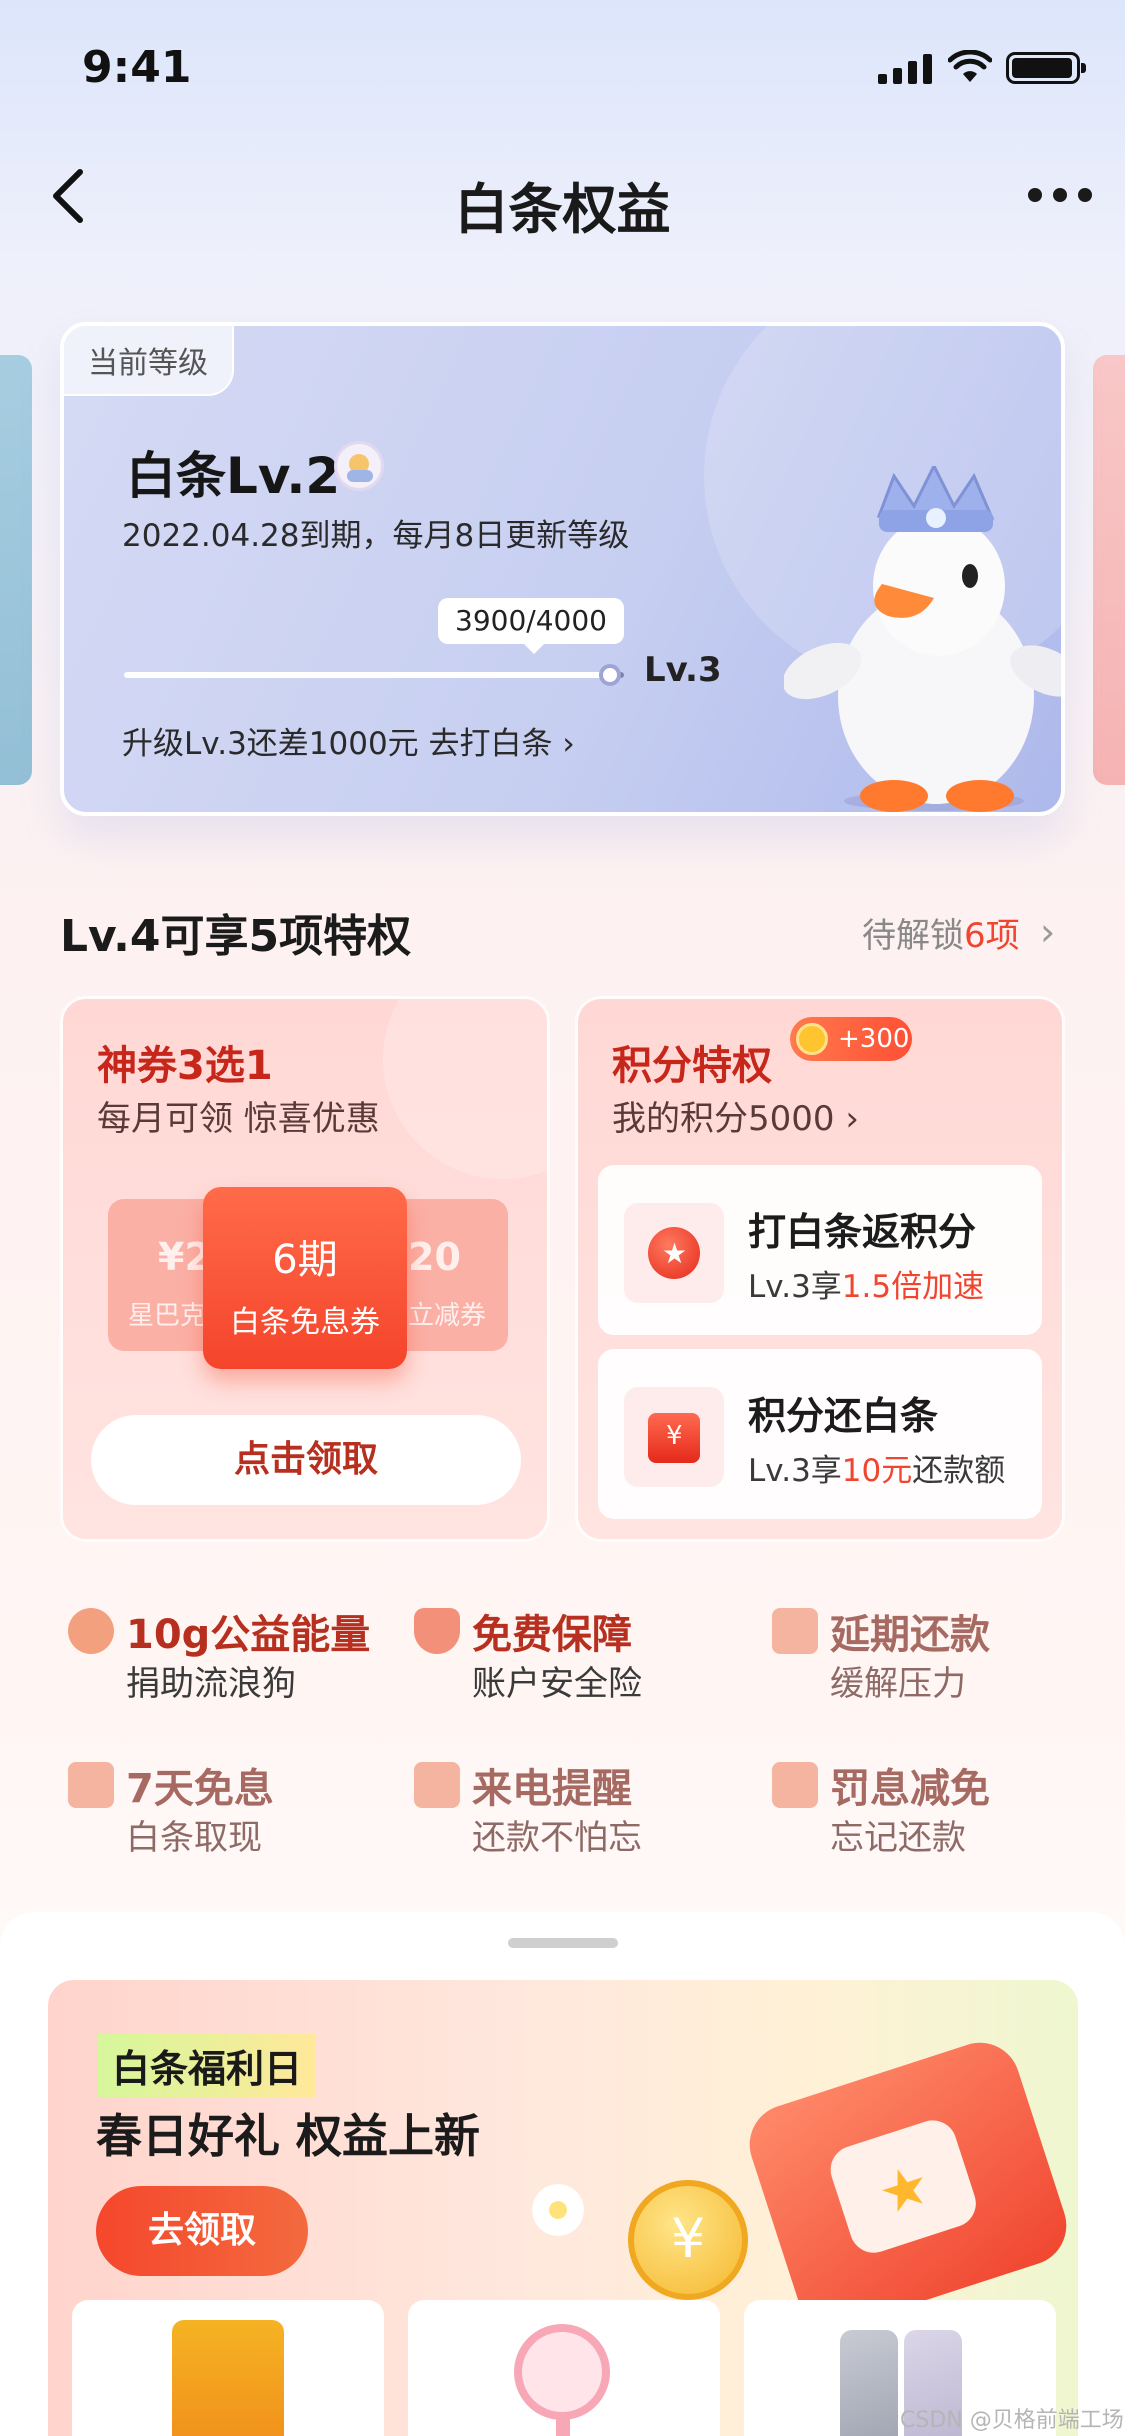 This screenshot has height=2436, width=1125. Describe the element at coordinates (674, 1253) in the screenshot. I see `star-coin-icon: ★` at that location.